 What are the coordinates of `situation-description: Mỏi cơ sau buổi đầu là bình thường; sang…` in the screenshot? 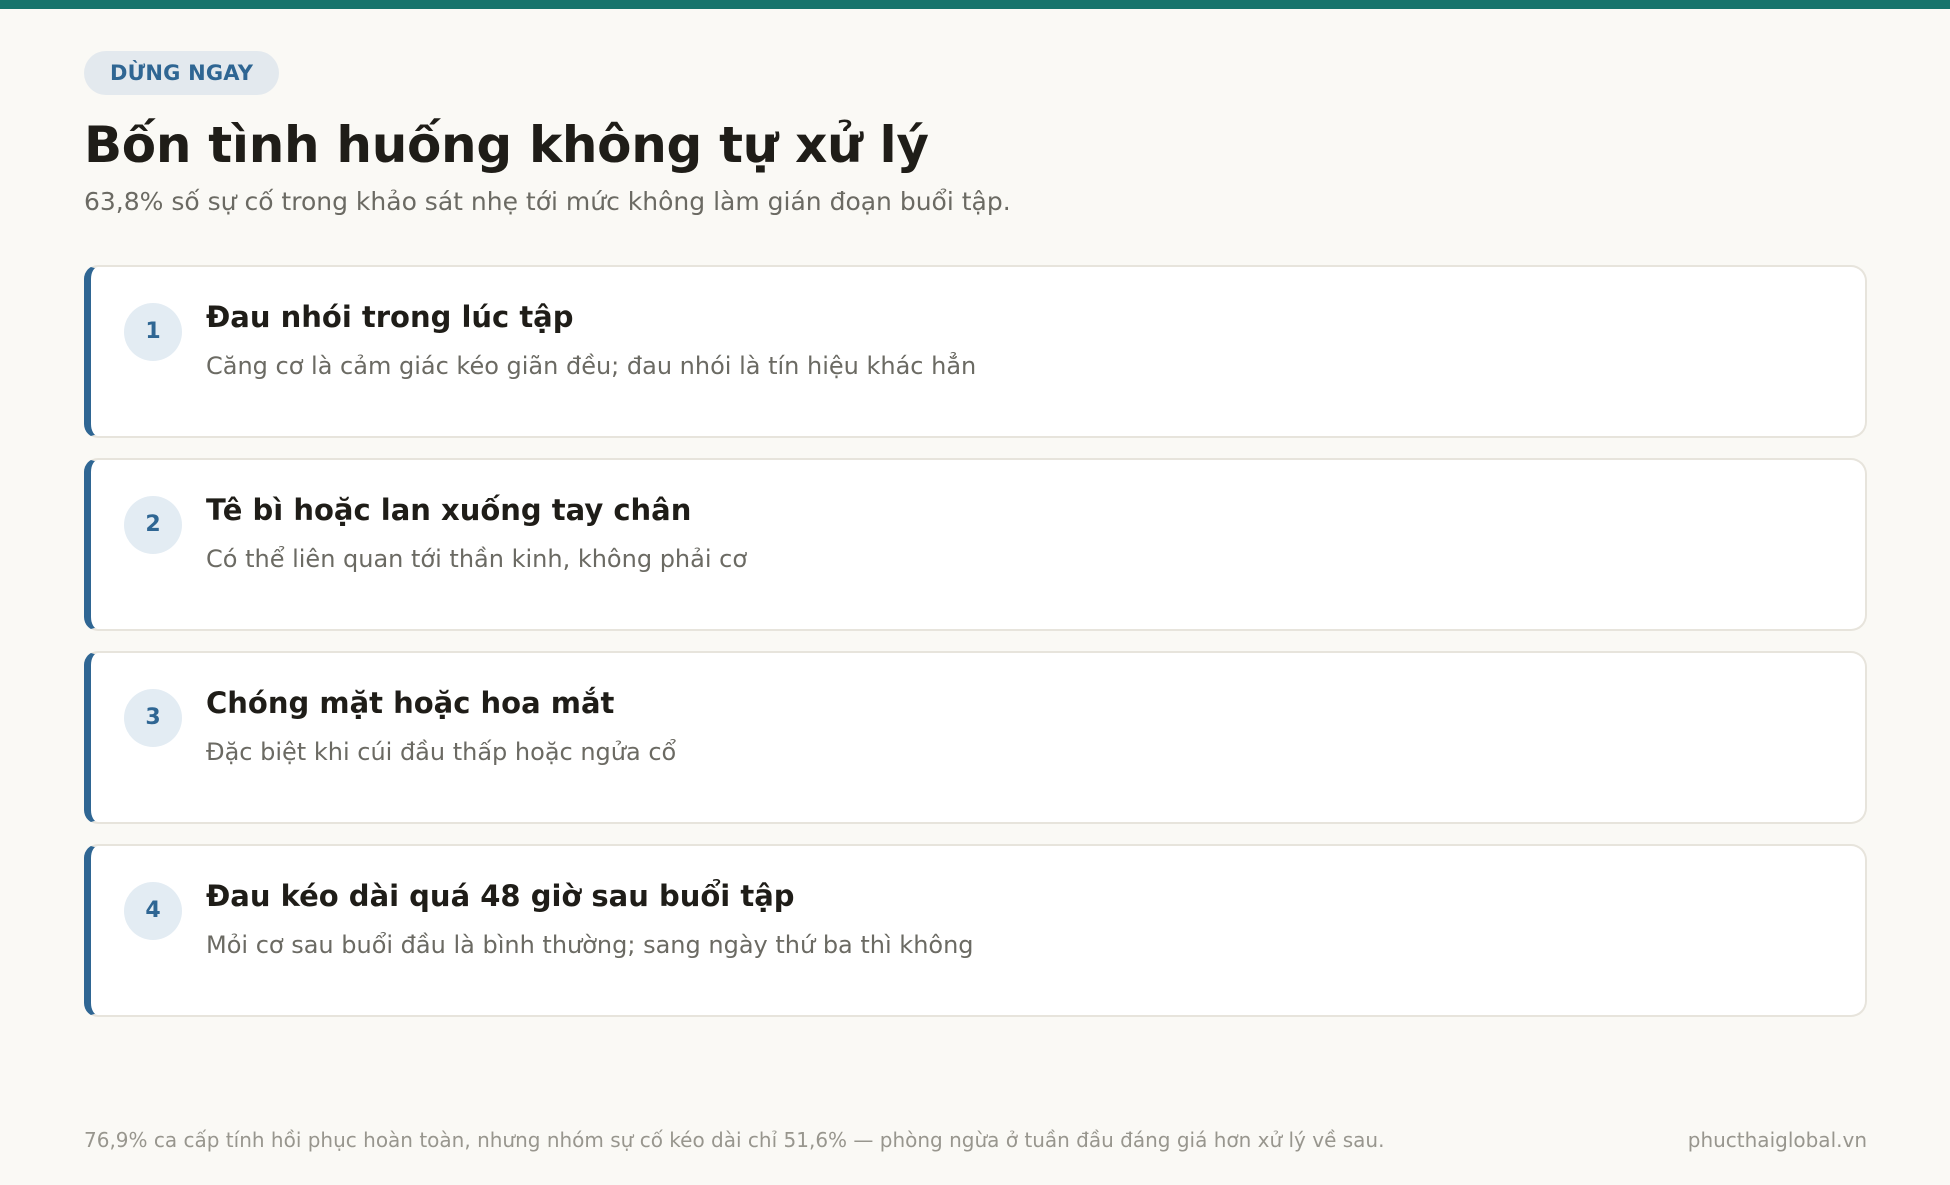 It's located at (590, 945).